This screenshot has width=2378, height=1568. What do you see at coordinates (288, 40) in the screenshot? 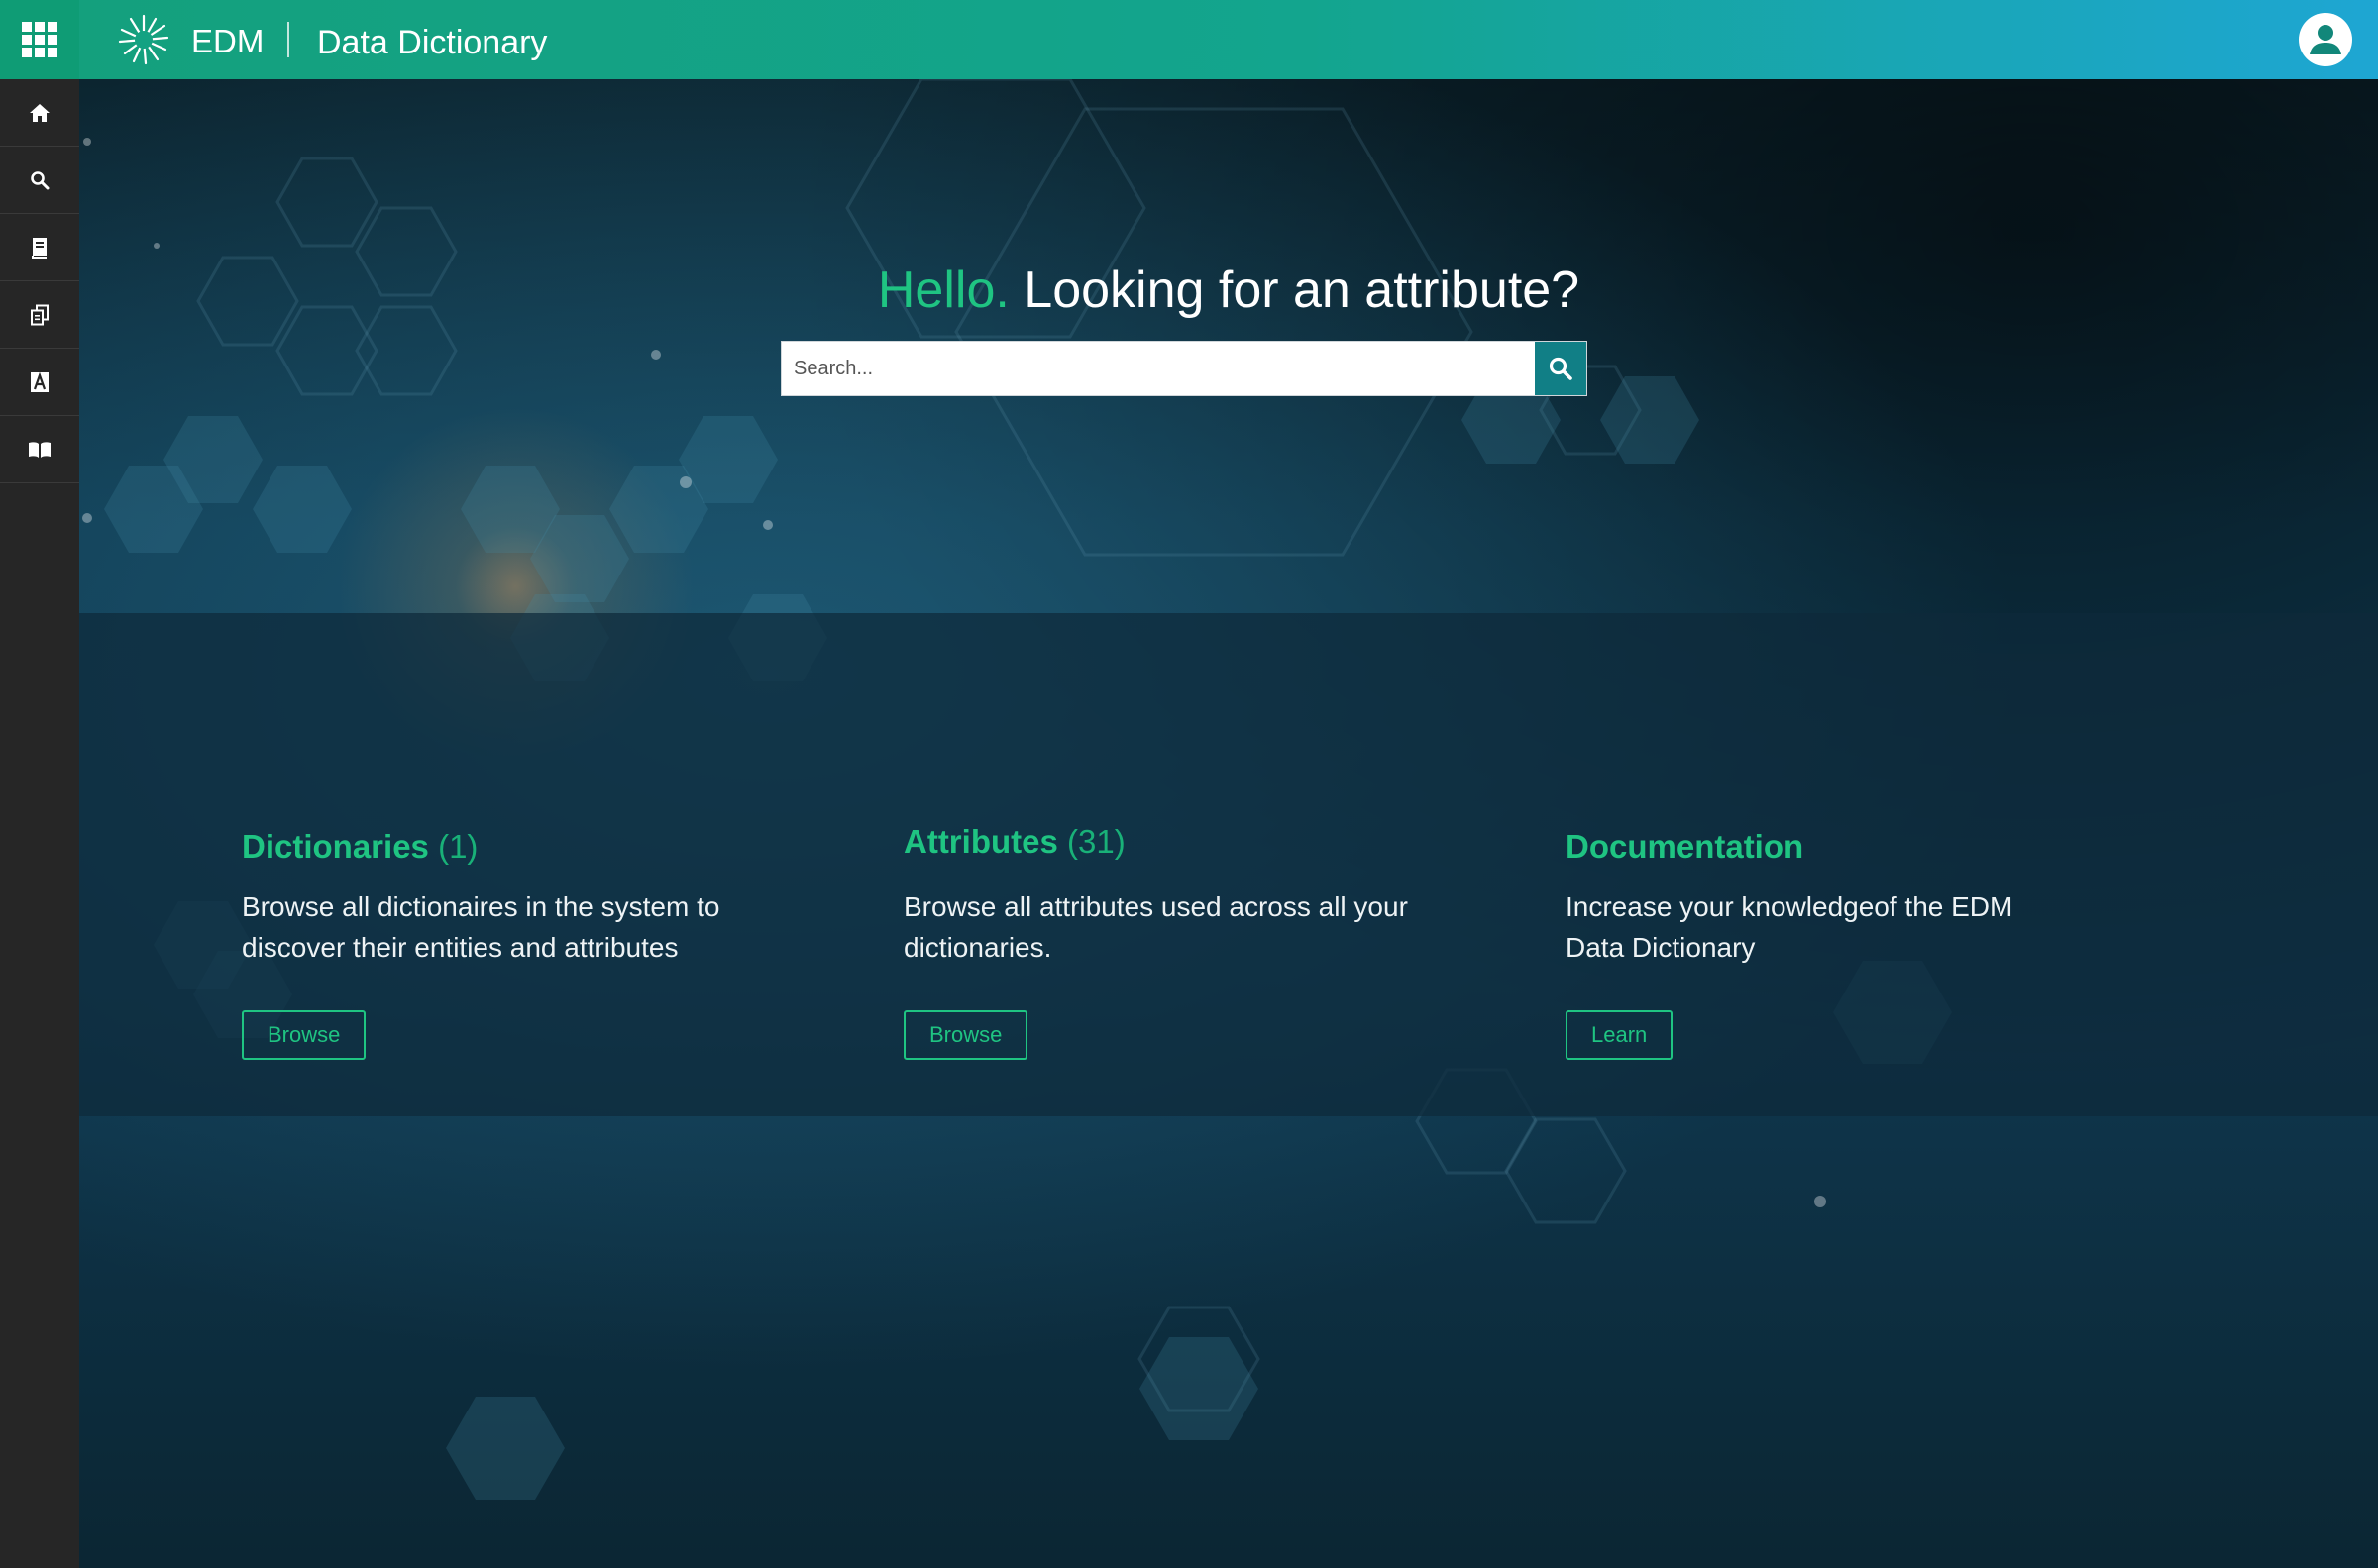
I see `header-divider` at bounding box center [288, 40].